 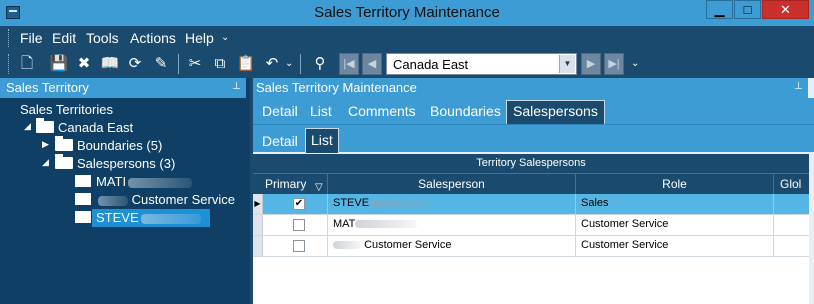 I want to click on table-row: ▶ ✔ STEVE Sales, so click(x=531, y=204).